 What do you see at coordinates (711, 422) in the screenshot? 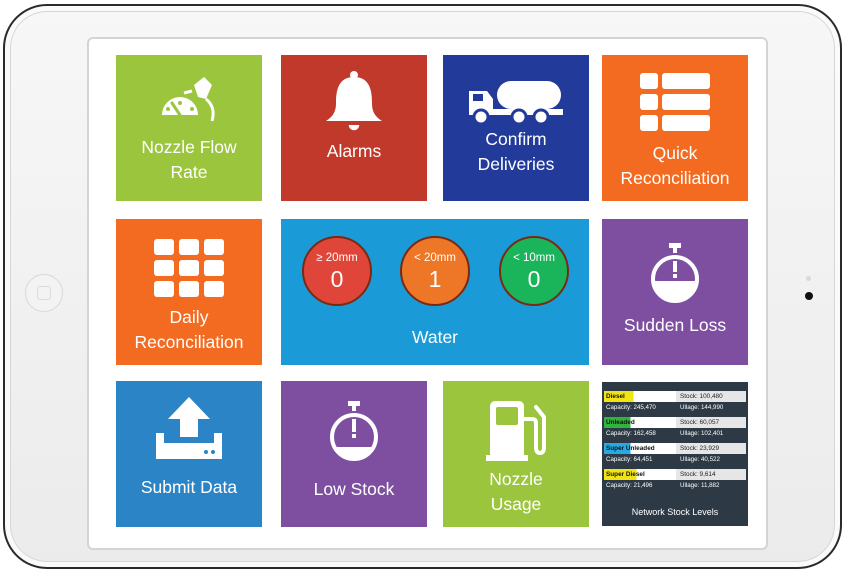
I see `stock-value: Stock: 60,057` at bounding box center [711, 422].